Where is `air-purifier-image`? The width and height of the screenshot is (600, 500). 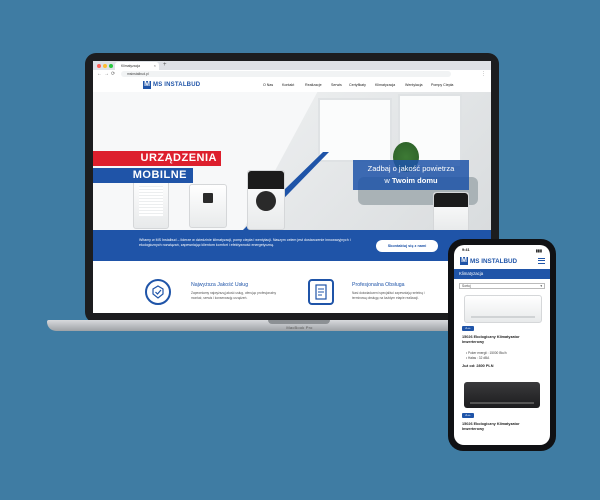 air-purifier-image is located at coordinates (151, 203).